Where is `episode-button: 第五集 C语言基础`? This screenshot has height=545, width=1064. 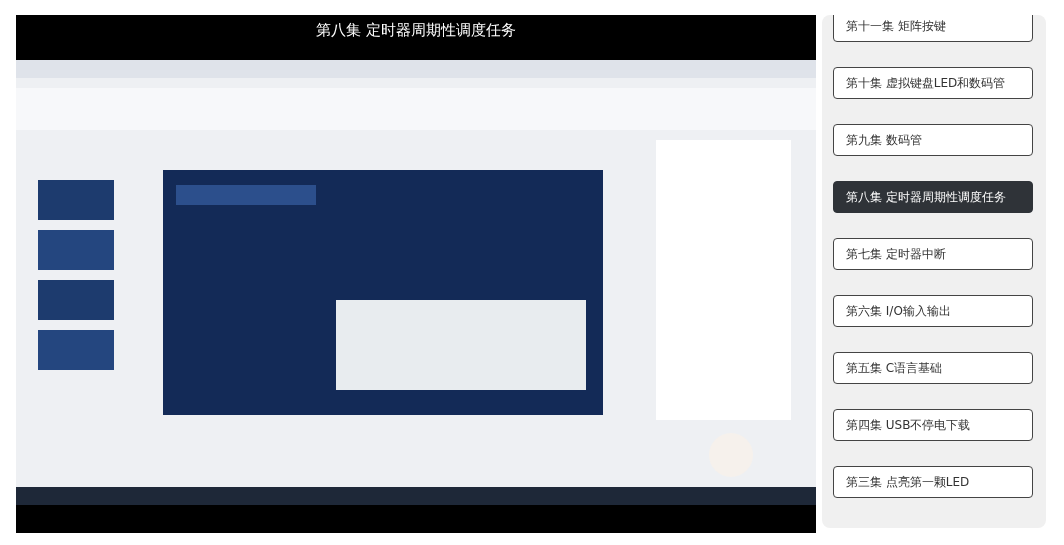 episode-button: 第五集 C语言基础 is located at coordinates (933, 368).